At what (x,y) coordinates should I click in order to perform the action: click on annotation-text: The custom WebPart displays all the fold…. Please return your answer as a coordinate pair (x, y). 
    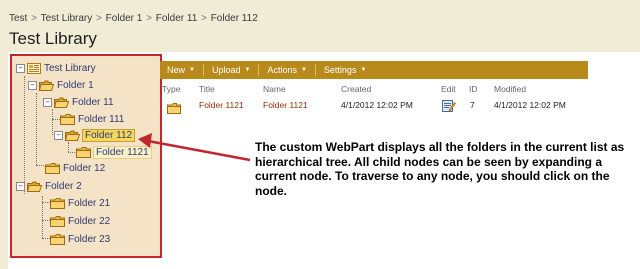
    Looking at the image, I should click on (440, 169).